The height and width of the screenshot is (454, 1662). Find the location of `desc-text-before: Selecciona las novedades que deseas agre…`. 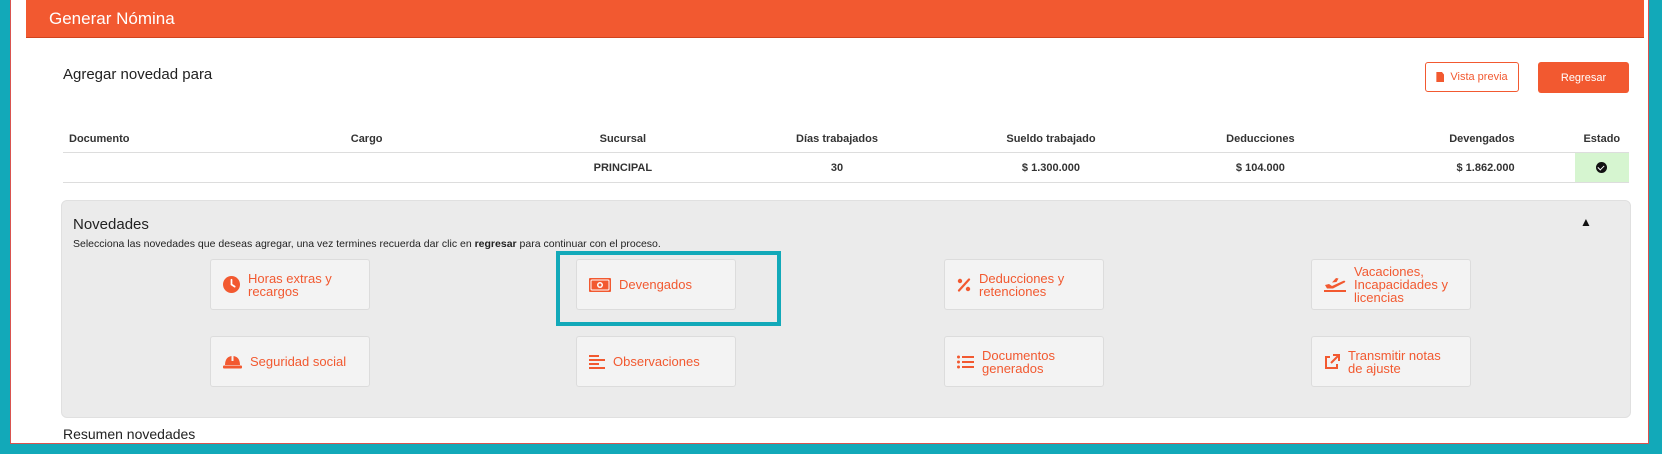

desc-text-before: Selecciona las novedades que deseas agre… is located at coordinates (274, 244).